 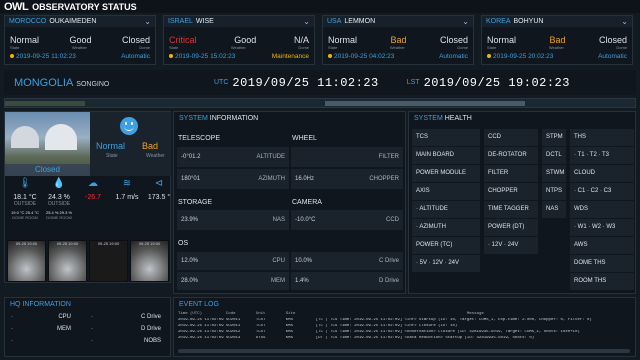 What do you see at coordinates (307, 202) in the screenshot?
I see `camera-heading: CAMERA` at bounding box center [307, 202].